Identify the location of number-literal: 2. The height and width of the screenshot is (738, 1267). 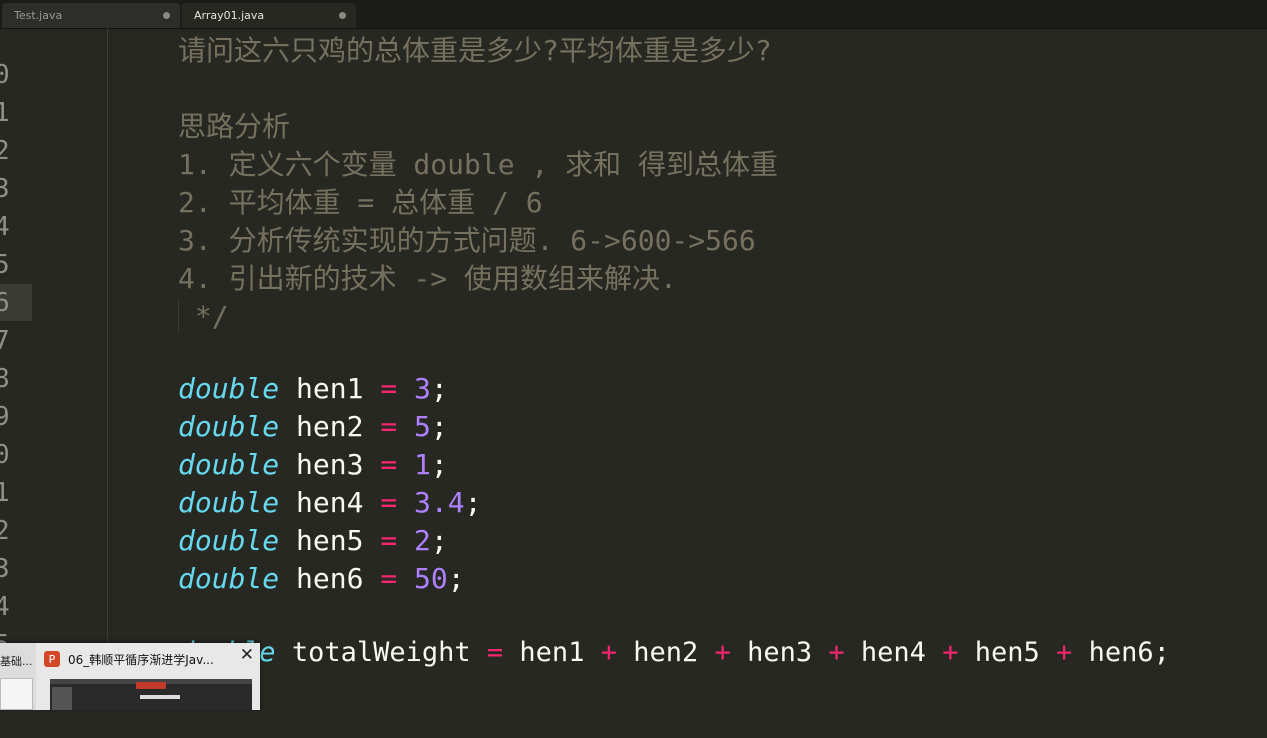
(422, 540).